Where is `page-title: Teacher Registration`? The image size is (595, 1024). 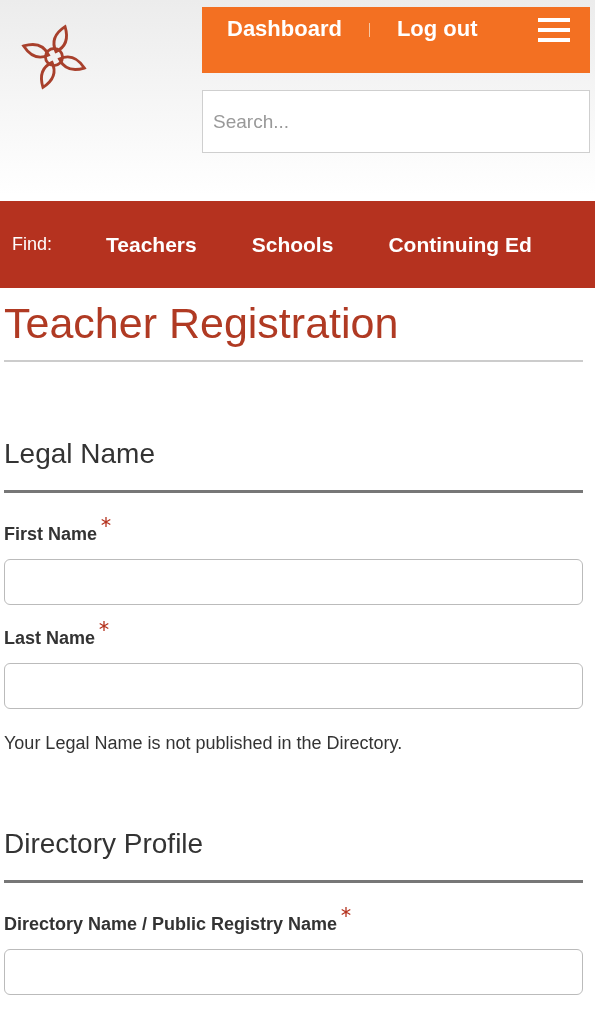
page-title: Teacher Registration is located at coordinates (202, 323).